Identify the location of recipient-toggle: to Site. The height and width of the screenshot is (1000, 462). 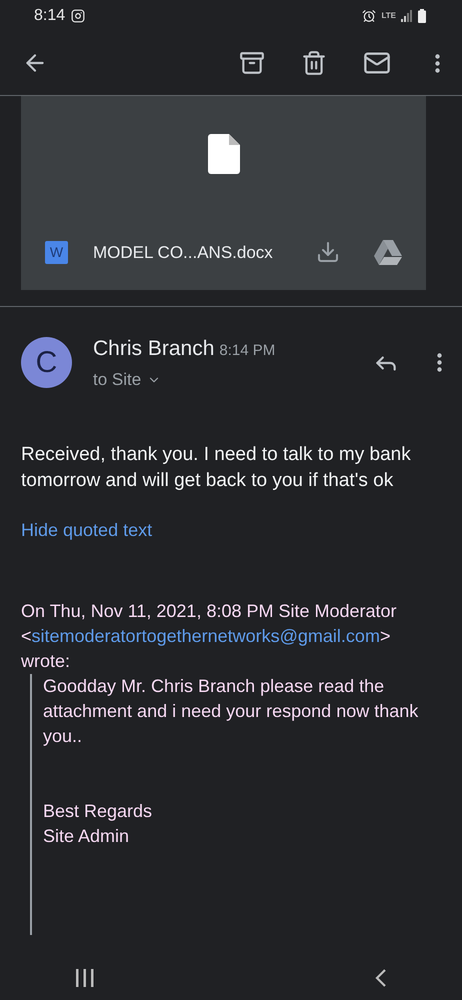
(184, 379).